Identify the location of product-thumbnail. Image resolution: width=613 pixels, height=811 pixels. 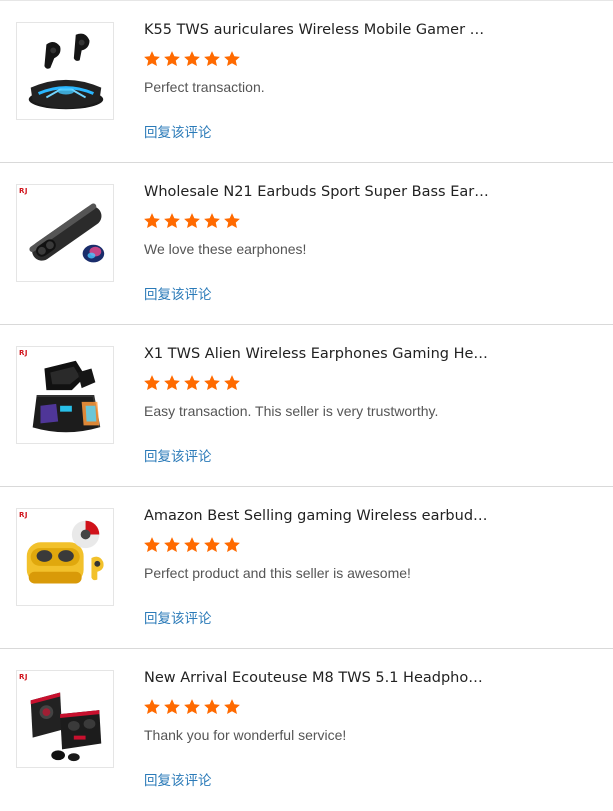
(65, 71).